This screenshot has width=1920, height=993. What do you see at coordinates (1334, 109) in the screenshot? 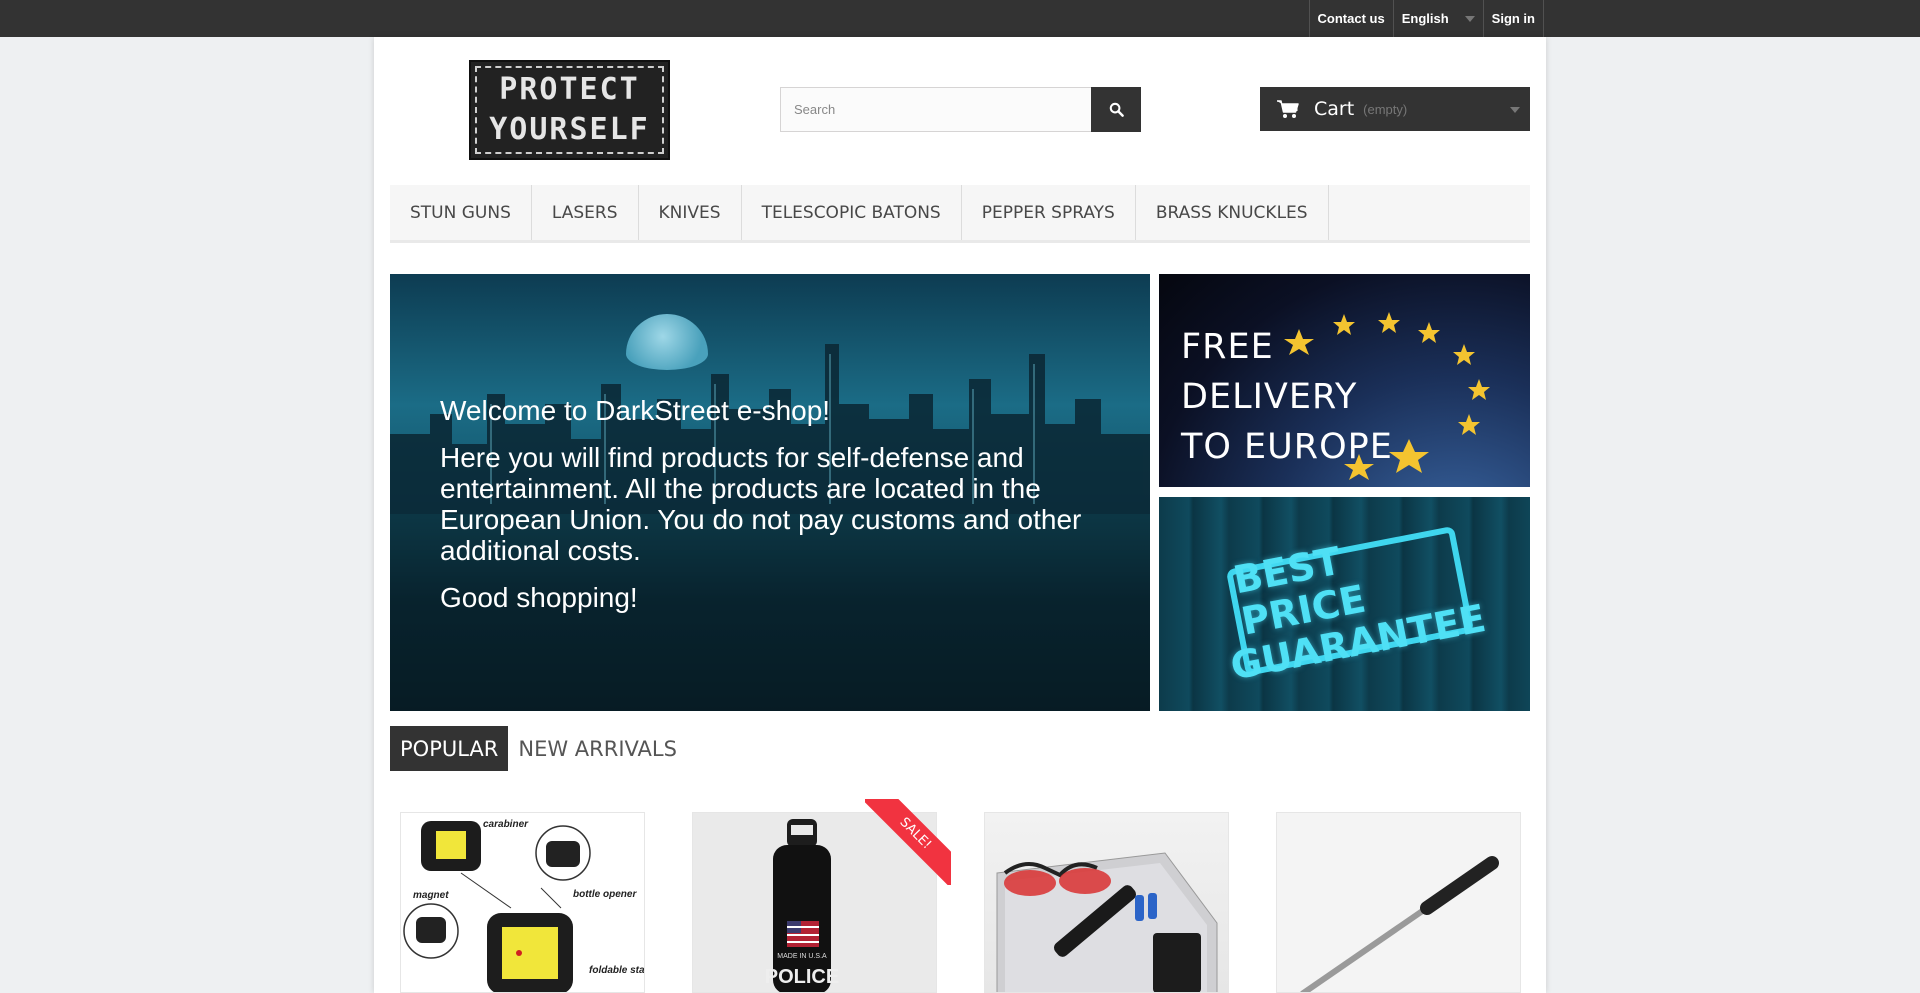
I see `cart-label: Cart` at bounding box center [1334, 109].